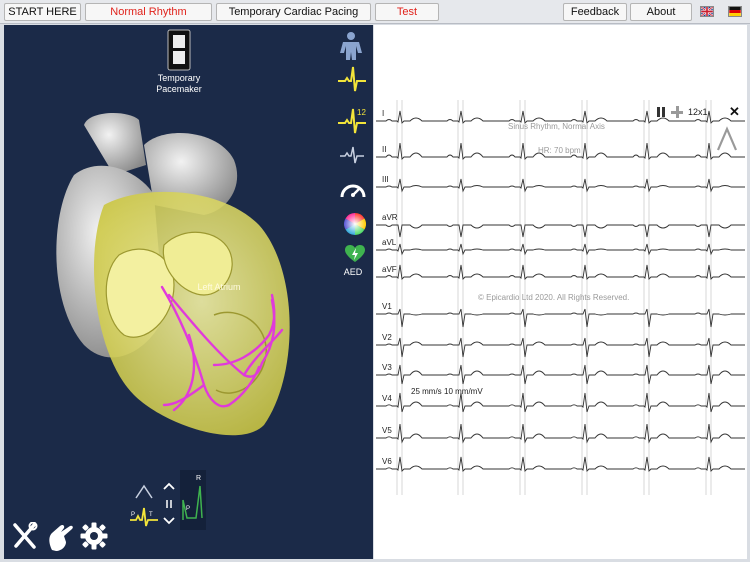 This screenshot has width=750, height=562. Describe the element at coordinates (361, 112) in the screenshot. I see `svg-text: 12` at that location.